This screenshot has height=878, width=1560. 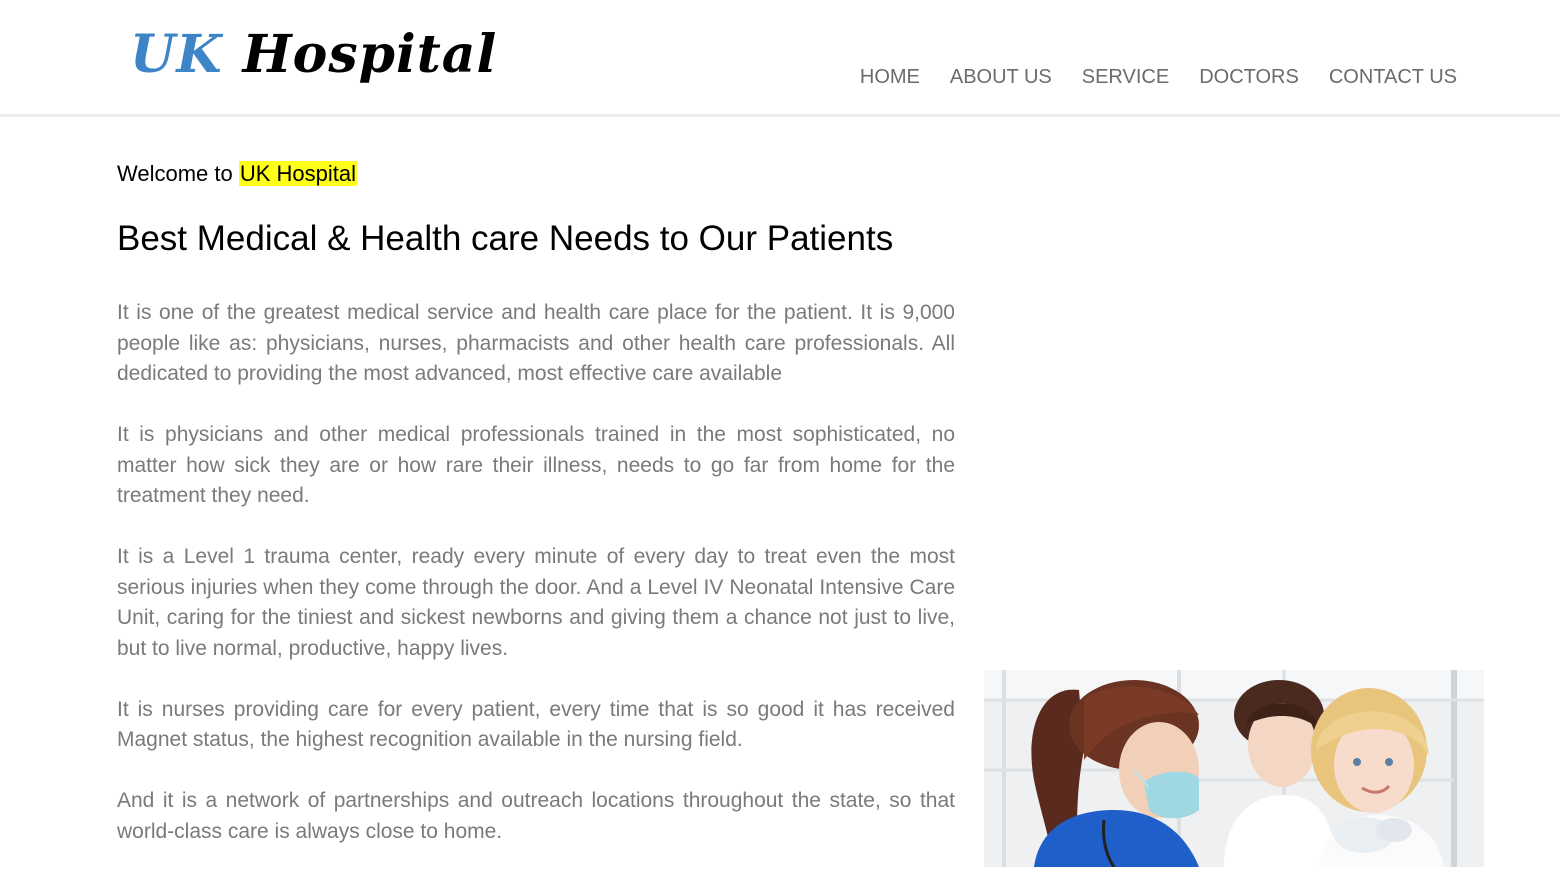 What do you see at coordinates (1234, 768) in the screenshot?
I see `nurse-patient-photo` at bounding box center [1234, 768].